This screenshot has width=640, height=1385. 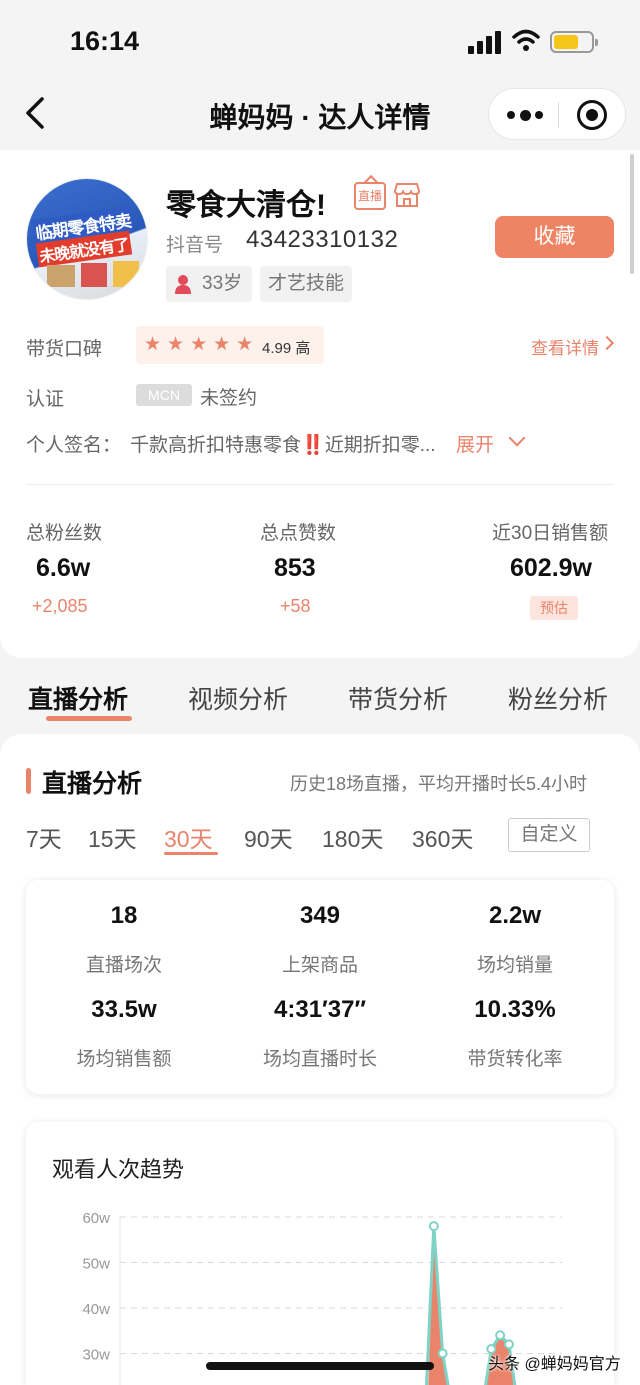 I want to click on metric-value: 33.5w, so click(x=124, y=1009).